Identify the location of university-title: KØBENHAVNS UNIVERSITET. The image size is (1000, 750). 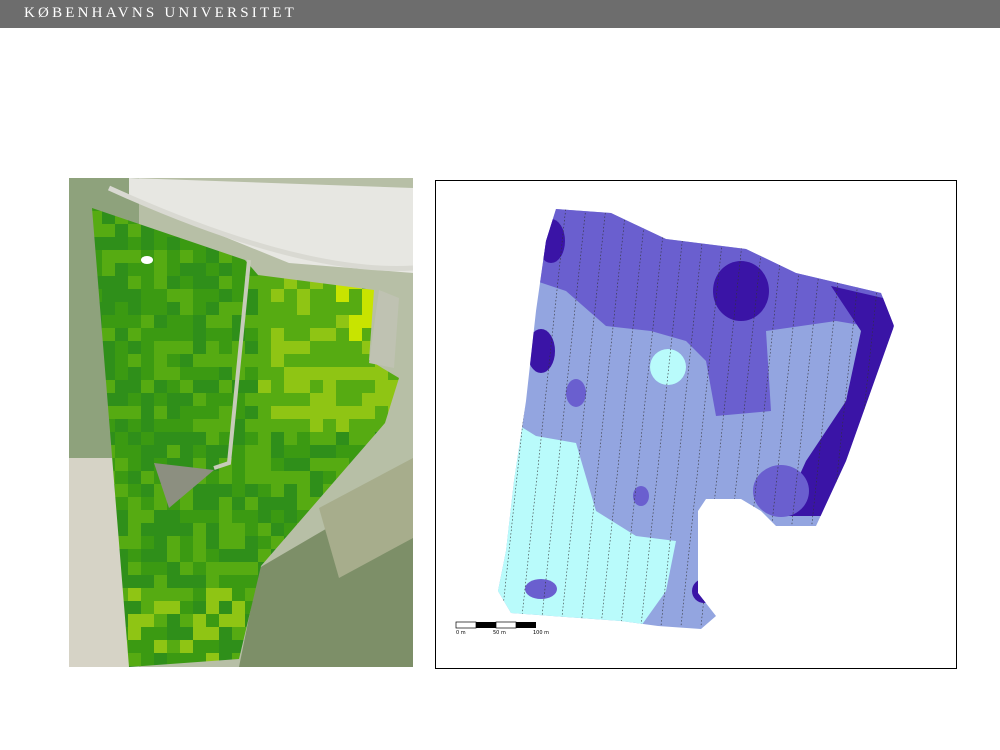
(161, 13).